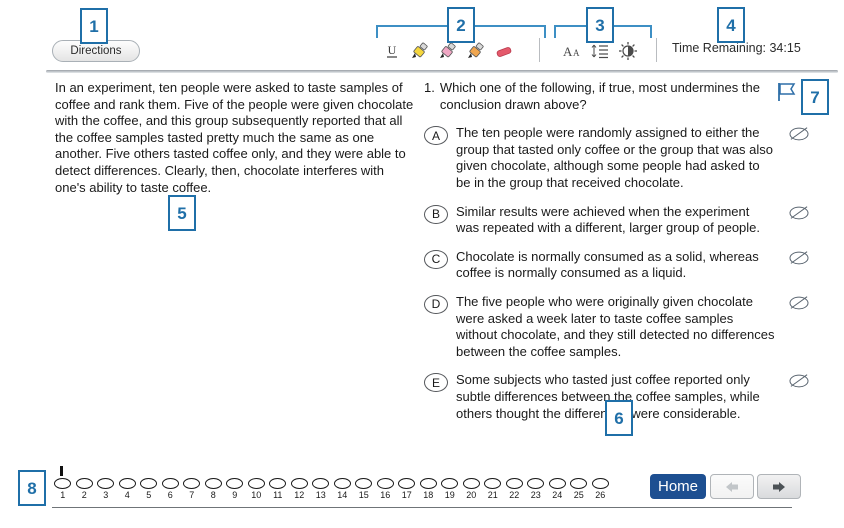 This screenshot has height=528, width=844. I want to click on question-bubble-15: 15, so click(364, 489).